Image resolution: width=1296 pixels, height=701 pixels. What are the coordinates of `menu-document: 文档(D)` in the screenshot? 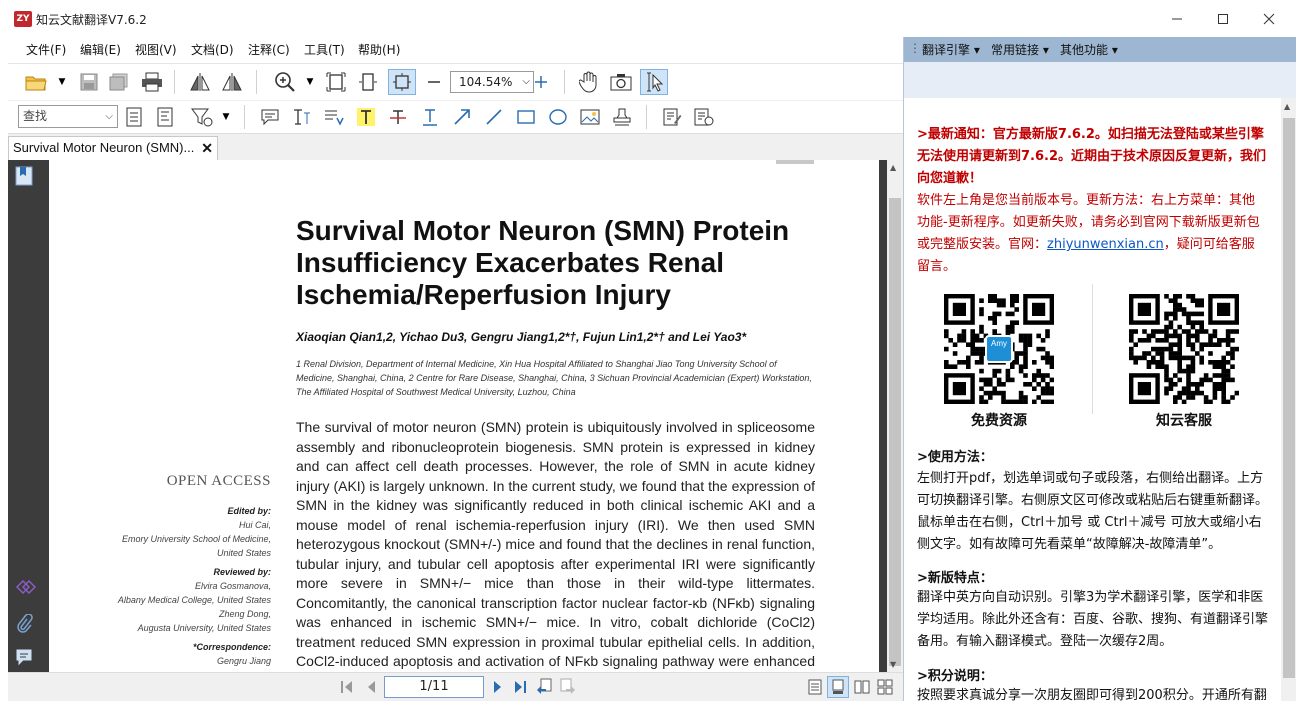 It's located at (212, 49).